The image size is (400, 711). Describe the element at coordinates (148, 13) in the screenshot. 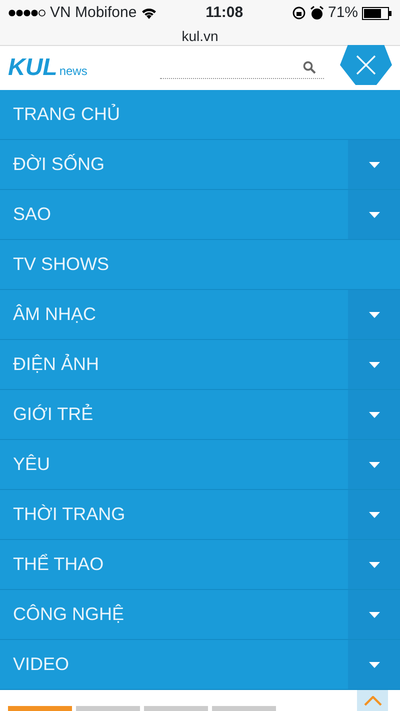

I see `wifi-icon` at that location.